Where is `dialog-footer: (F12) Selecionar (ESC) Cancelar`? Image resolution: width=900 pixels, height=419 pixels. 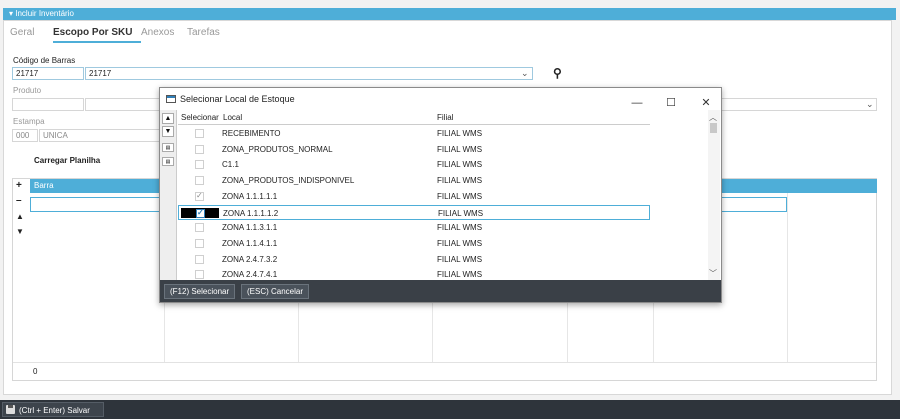 dialog-footer: (F12) Selecionar (ESC) Cancelar is located at coordinates (440, 291).